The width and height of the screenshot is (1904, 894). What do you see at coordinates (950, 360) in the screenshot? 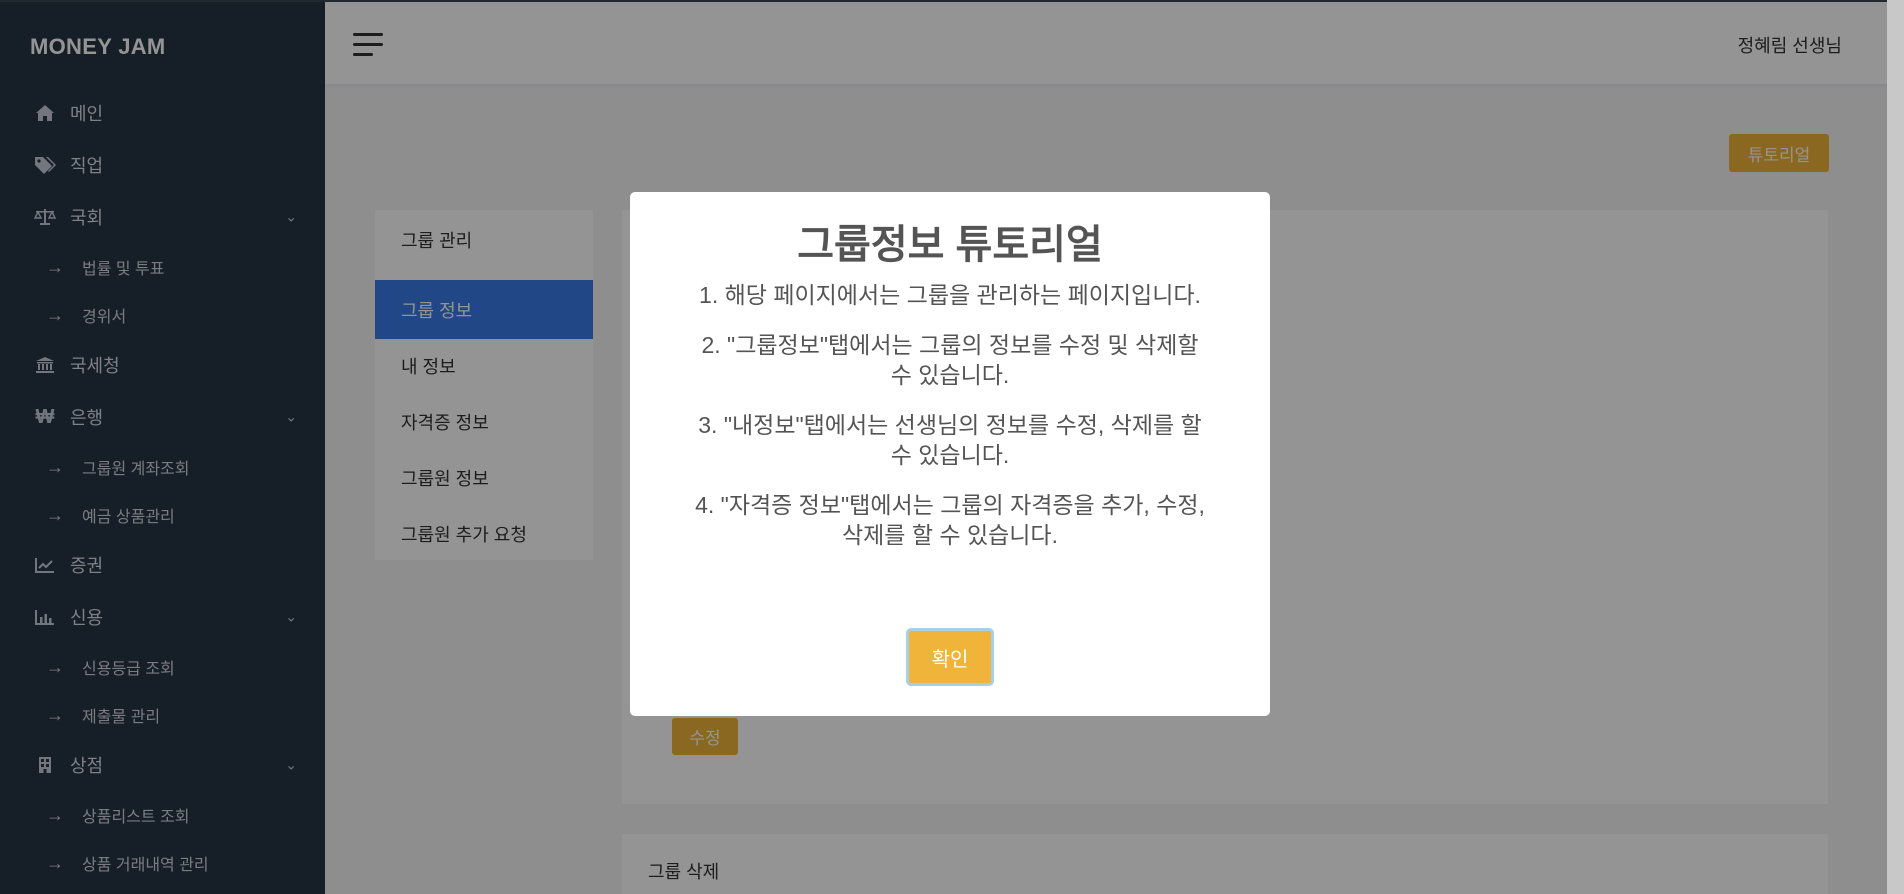
I see `instruction-item: 2. "그룹정보"탭에서는 그룹의 정보를 수정 및 삭제할 수 있습니다.` at bounding box center [950, 360].